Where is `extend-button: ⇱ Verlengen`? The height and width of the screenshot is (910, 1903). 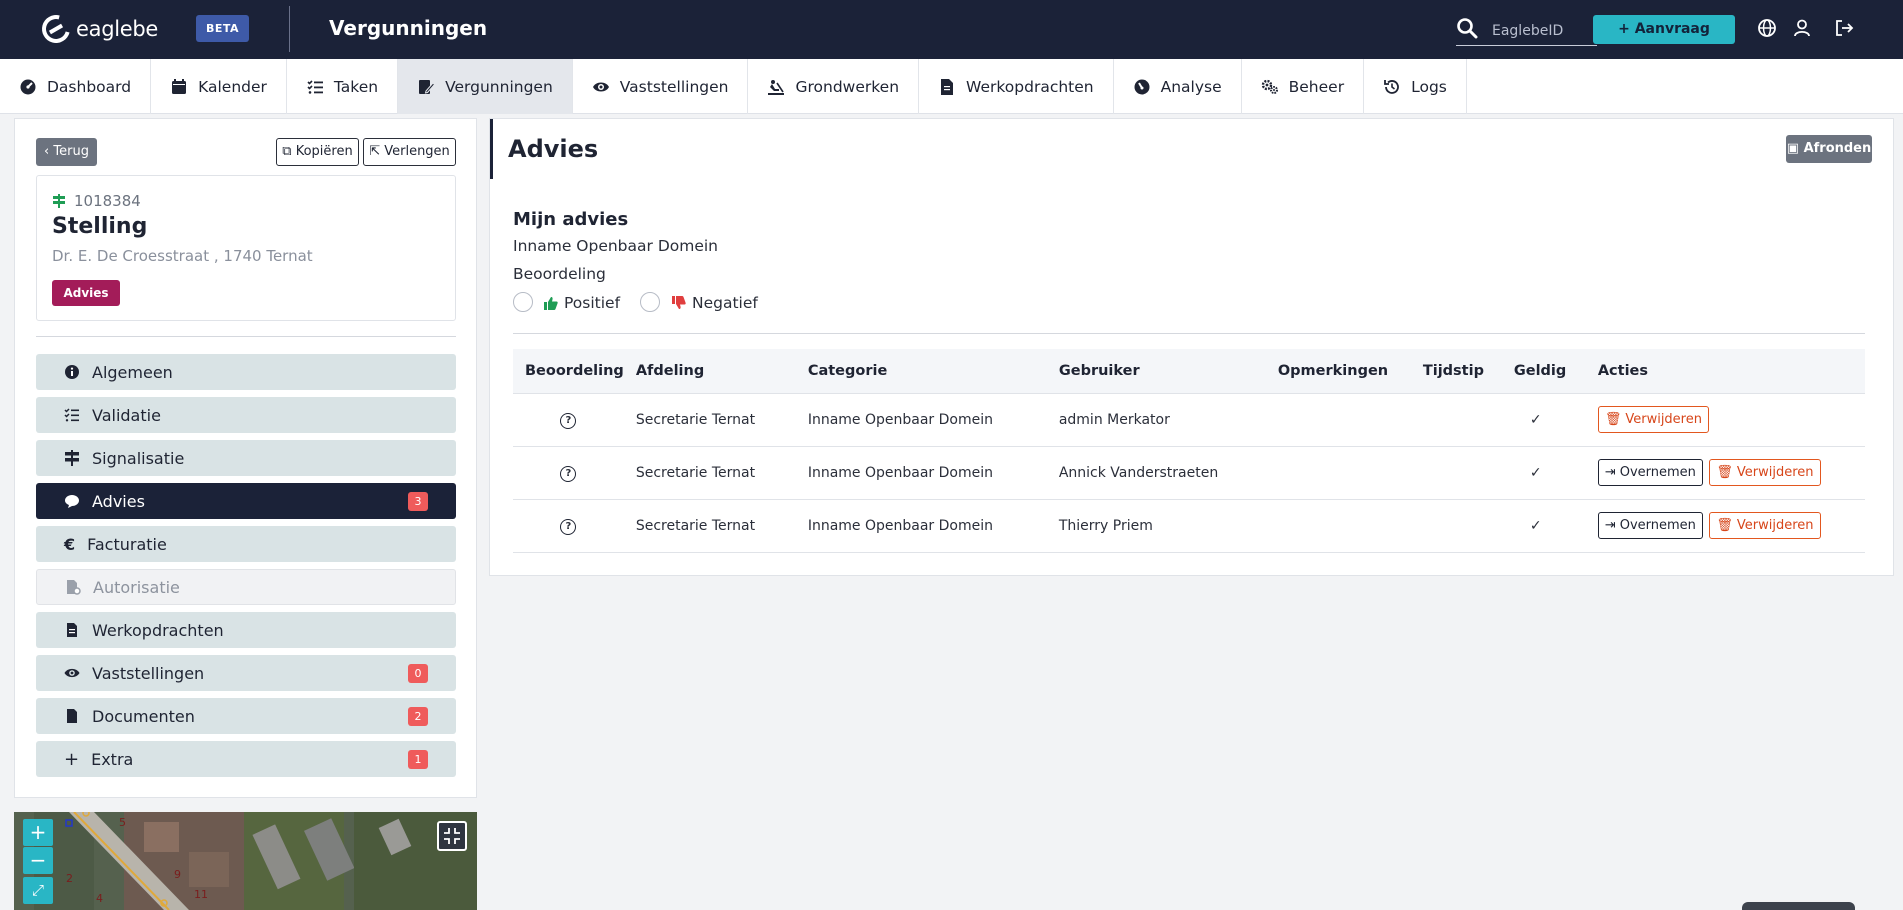 extend-button: ⇱ Verlengen is located at coordinates (409, 152).